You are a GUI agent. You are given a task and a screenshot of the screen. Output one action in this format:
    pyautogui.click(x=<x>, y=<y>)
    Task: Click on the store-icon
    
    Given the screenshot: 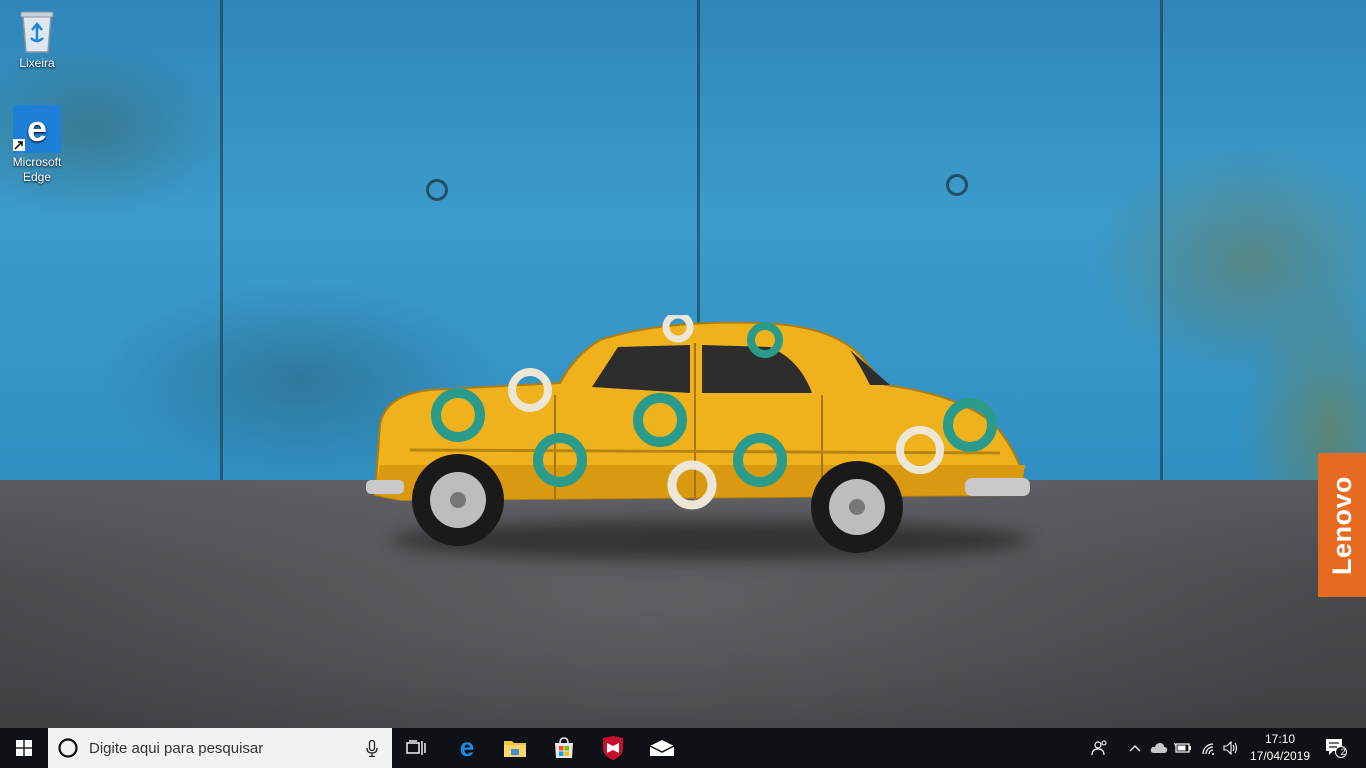 What is the action you would take?
    pyautogui.click(x=564, y=747)
    